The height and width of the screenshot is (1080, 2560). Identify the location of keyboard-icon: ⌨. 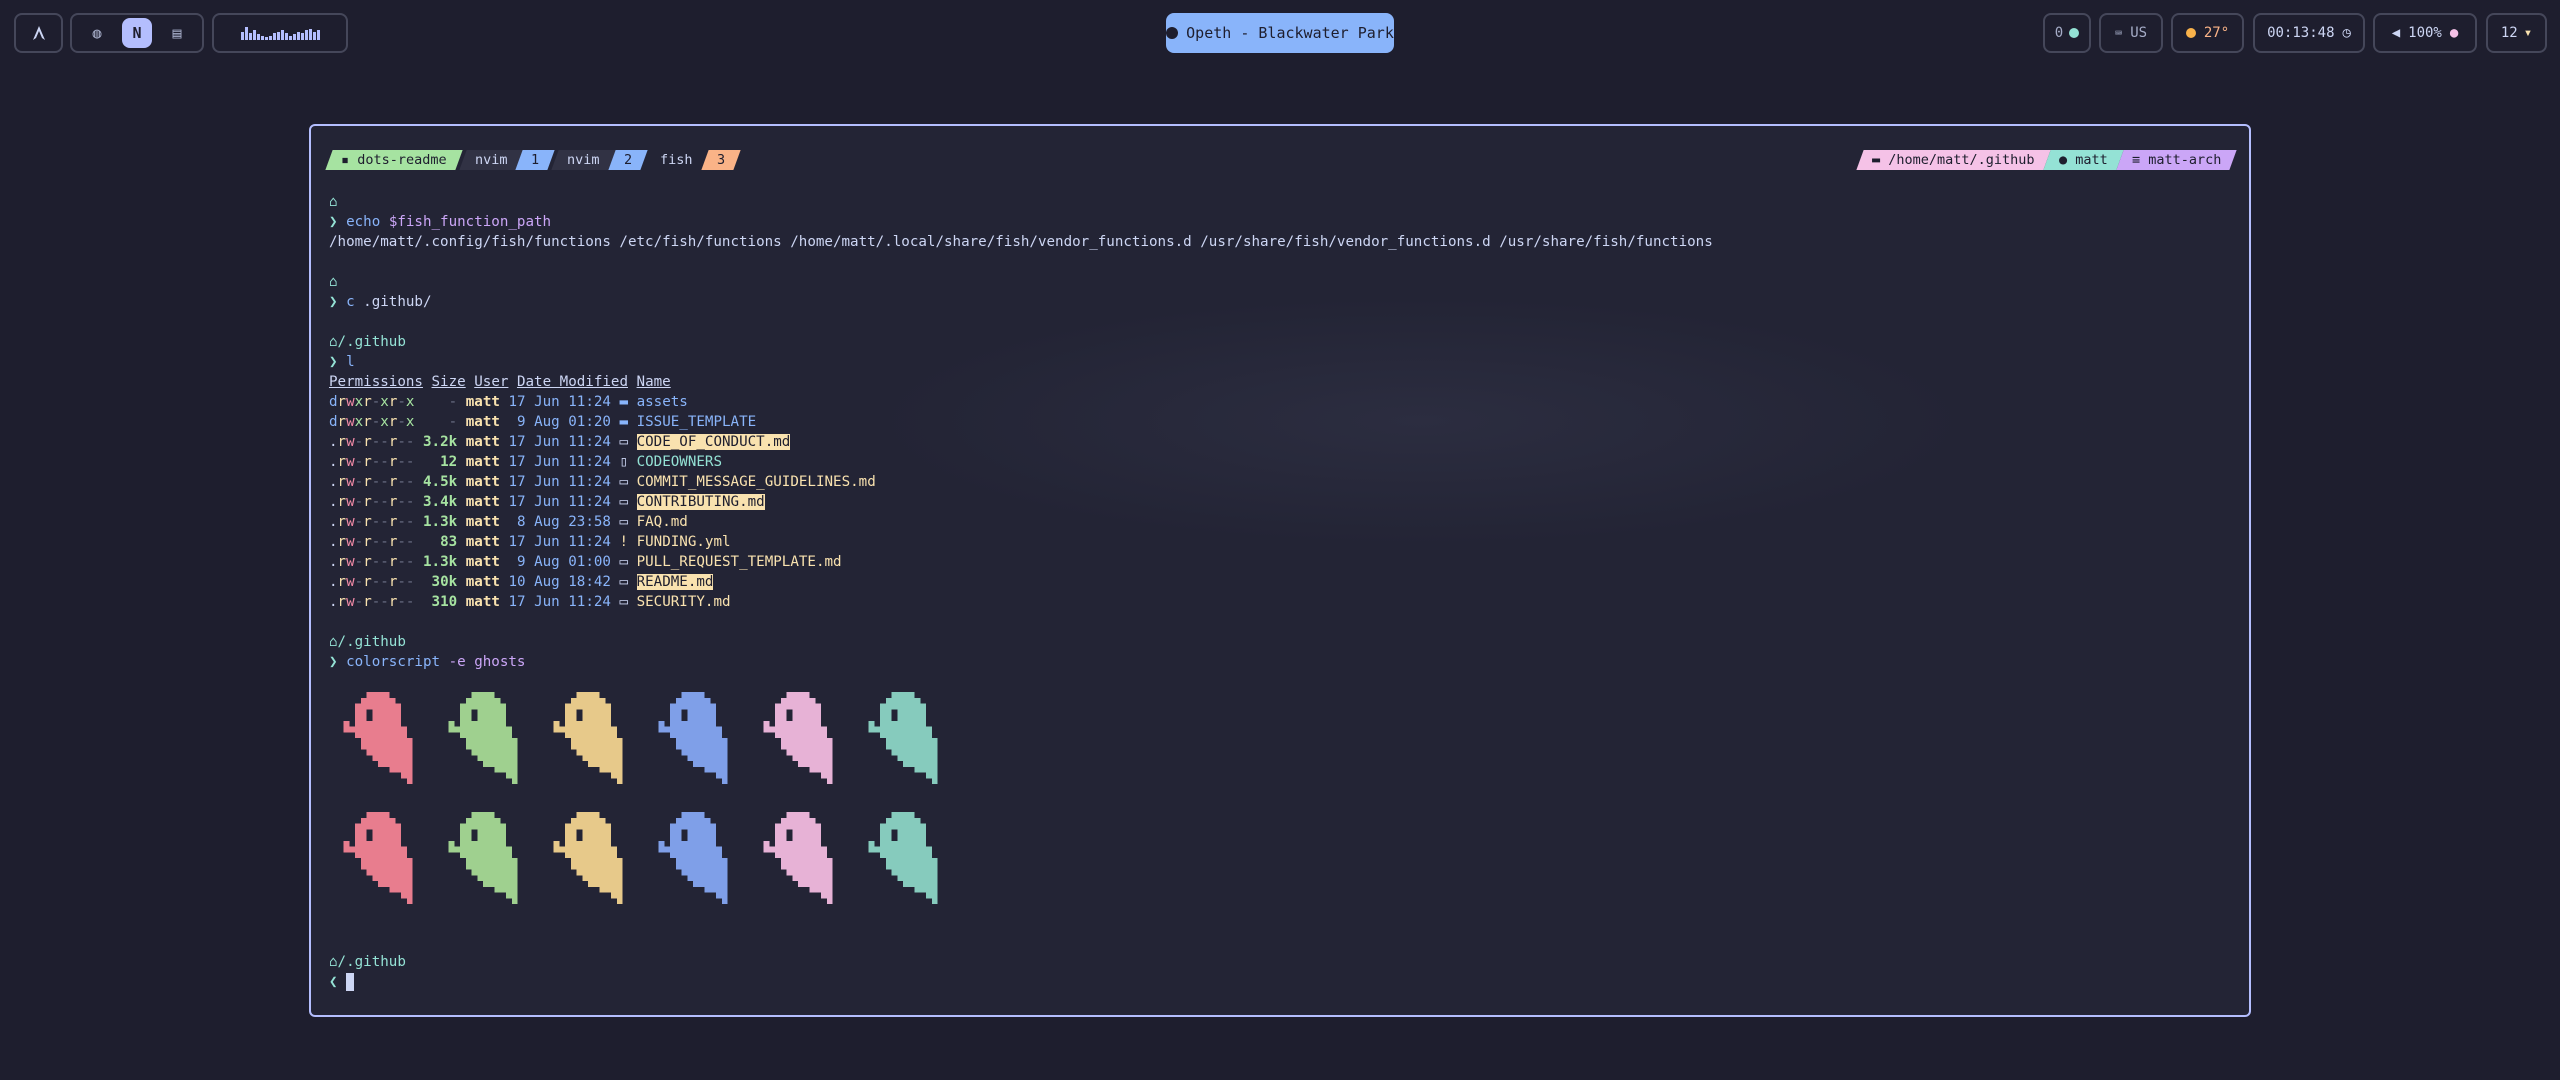
(2118, 33).